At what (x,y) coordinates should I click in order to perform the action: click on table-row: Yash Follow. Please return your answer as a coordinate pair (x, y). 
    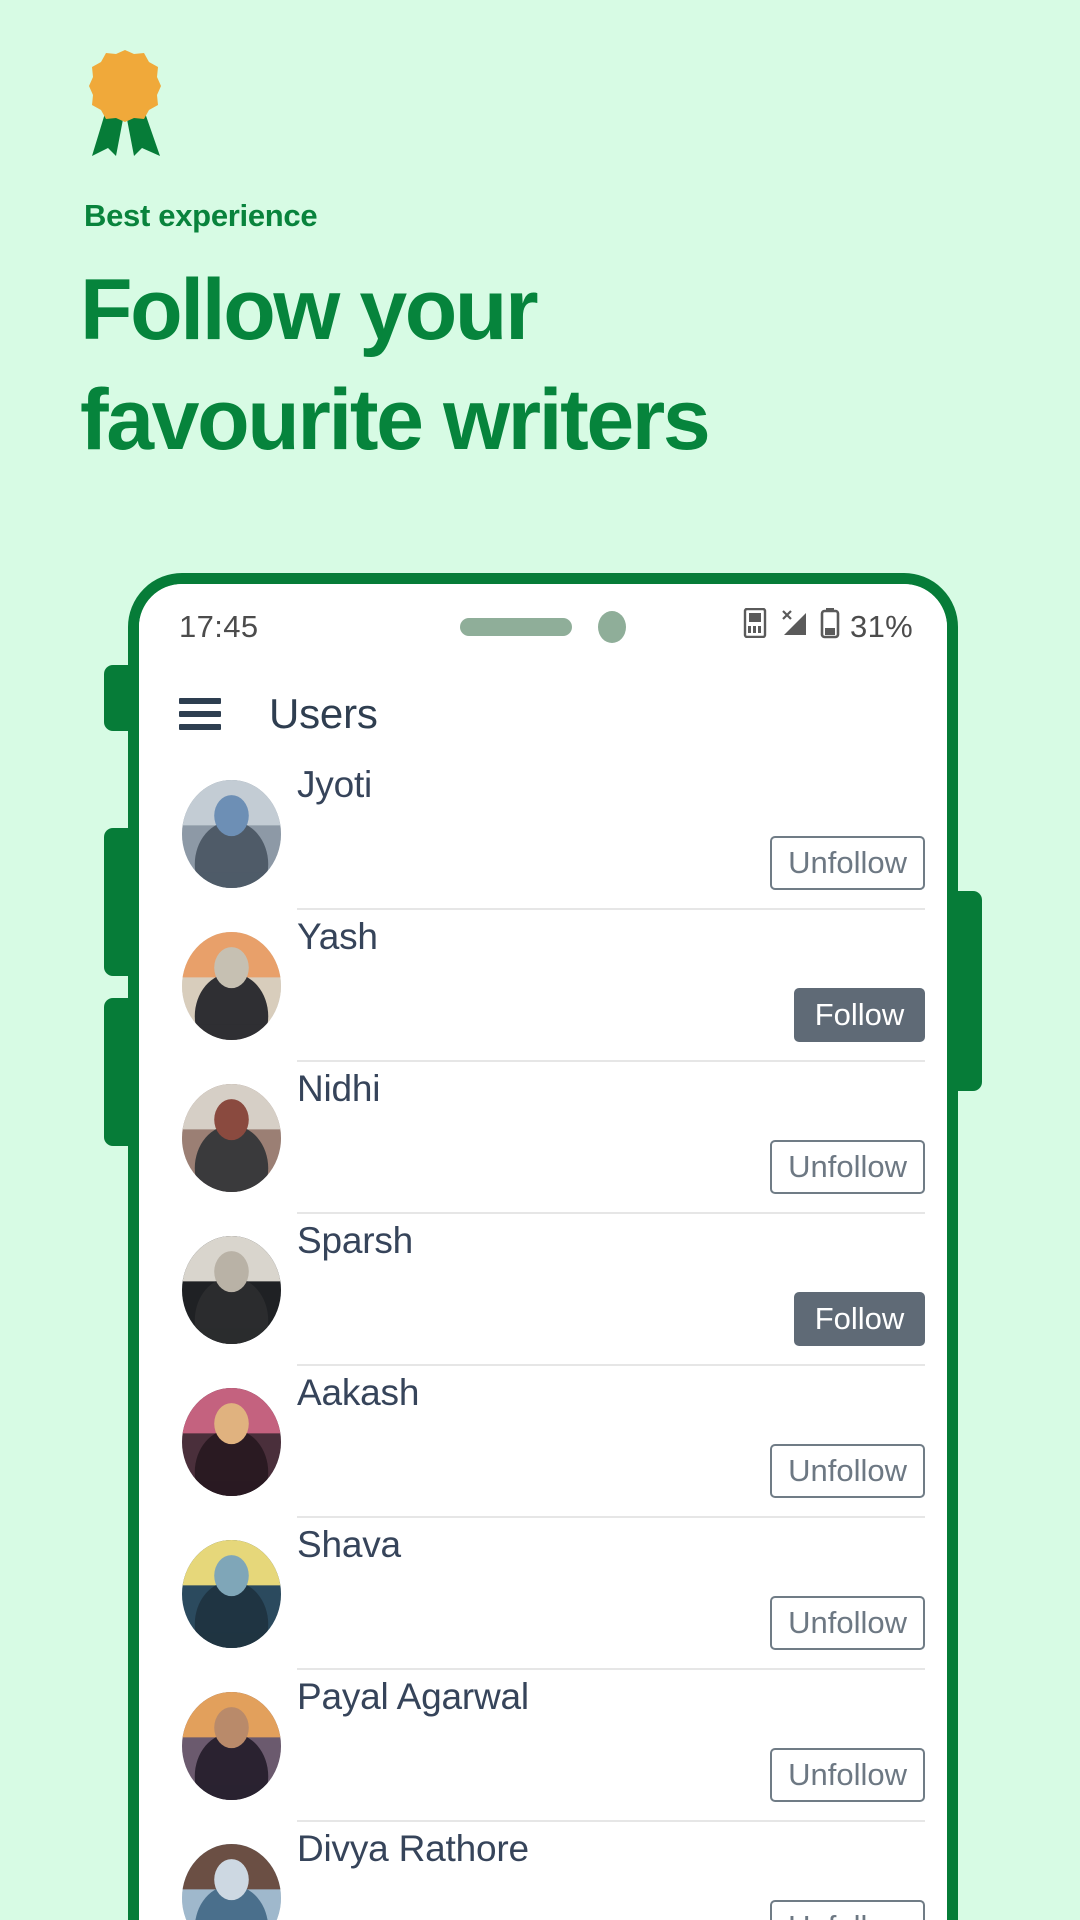
    Looking at the image, I should click on (543, 986).